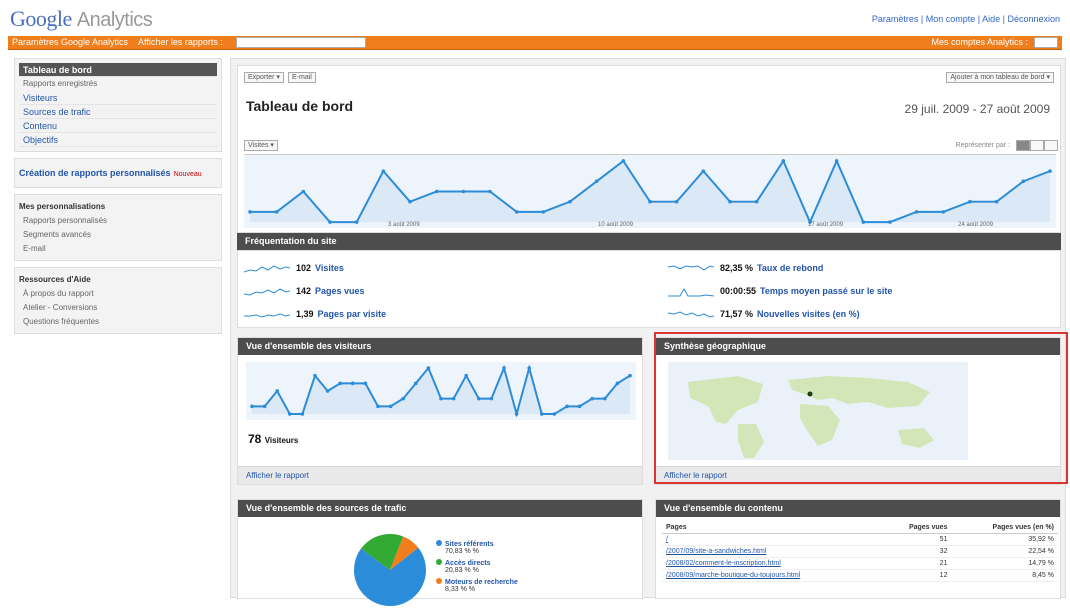  What do you see at coordinates (440, 475) in the screenshot?
I see `view-report-link: Afficher le rapport` at bounding box center [440, 475].